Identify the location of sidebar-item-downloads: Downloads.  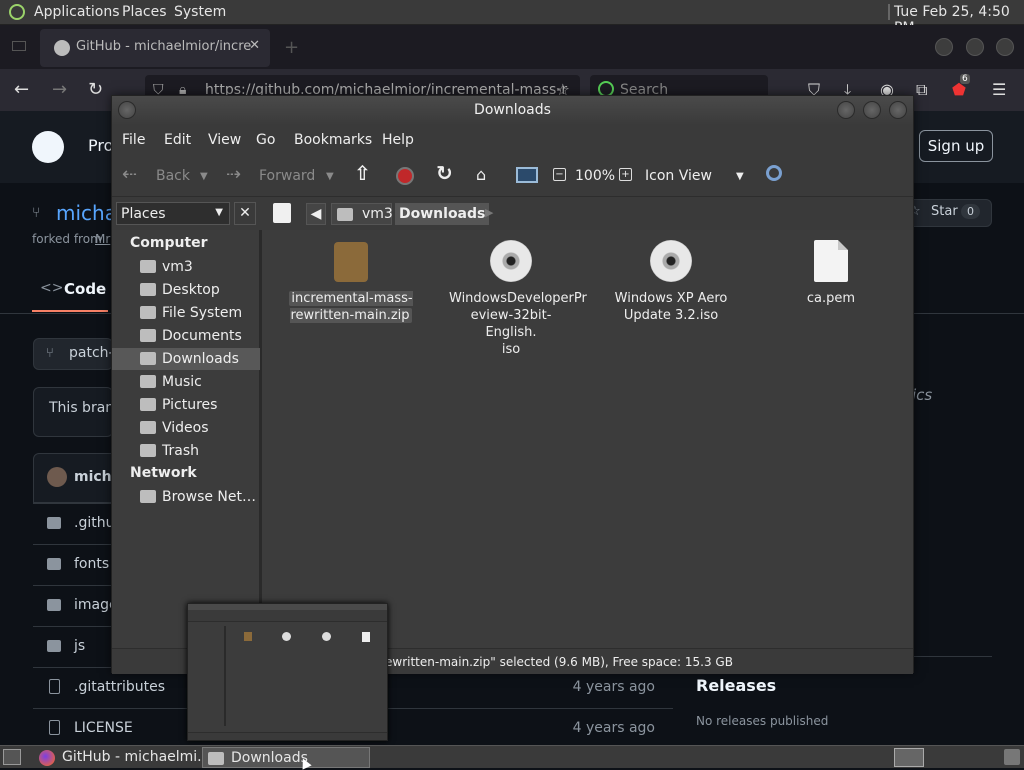
(186, 359).